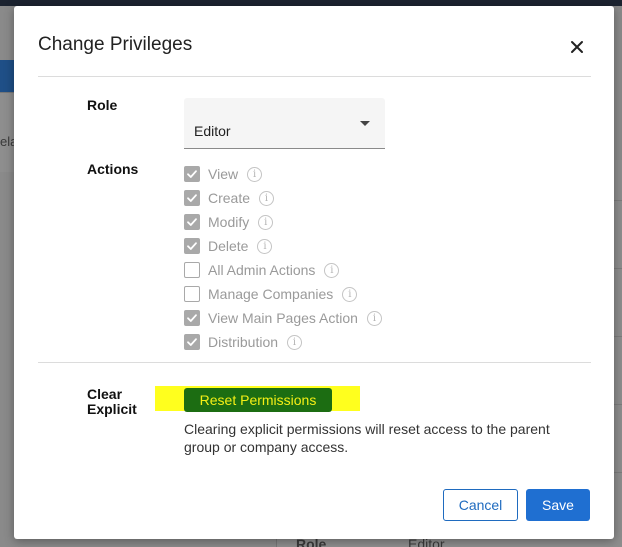 Image resolution: width=622 pixels, height=547 pixels. I want to click on reset-permissions-button: Reset Permissions, so click(258, 400).